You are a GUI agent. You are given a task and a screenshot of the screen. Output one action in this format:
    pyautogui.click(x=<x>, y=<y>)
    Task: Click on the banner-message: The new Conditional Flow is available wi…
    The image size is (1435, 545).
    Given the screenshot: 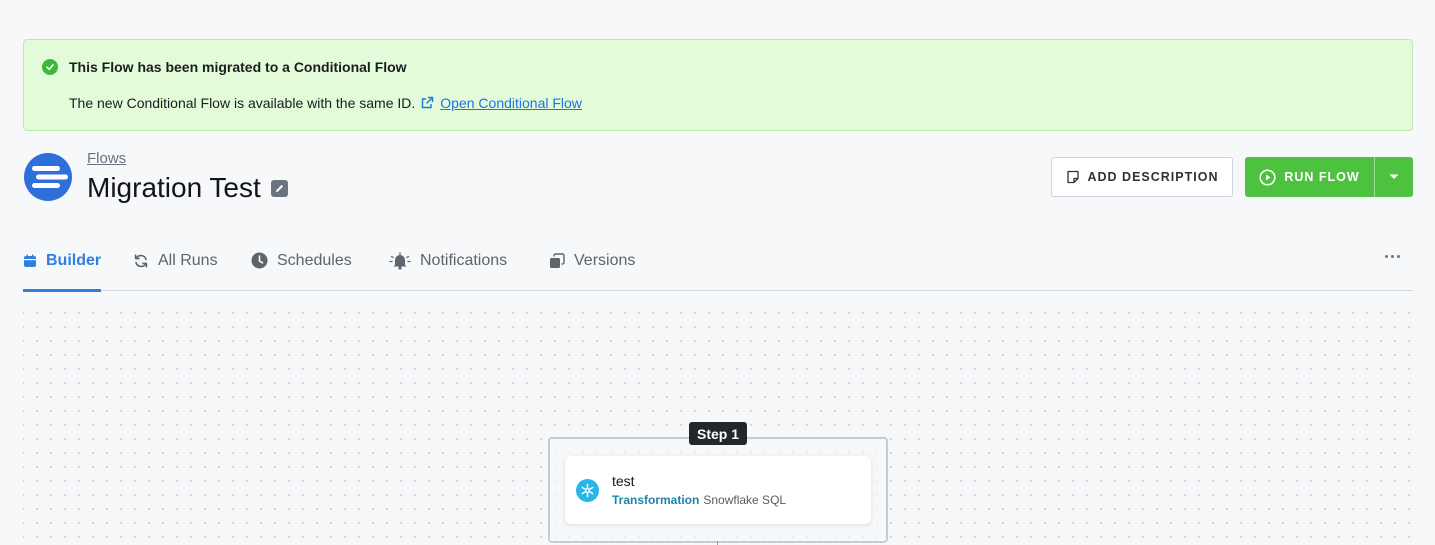 What is the action you would take?
    pyautogui.click(x=242, y=103)
    